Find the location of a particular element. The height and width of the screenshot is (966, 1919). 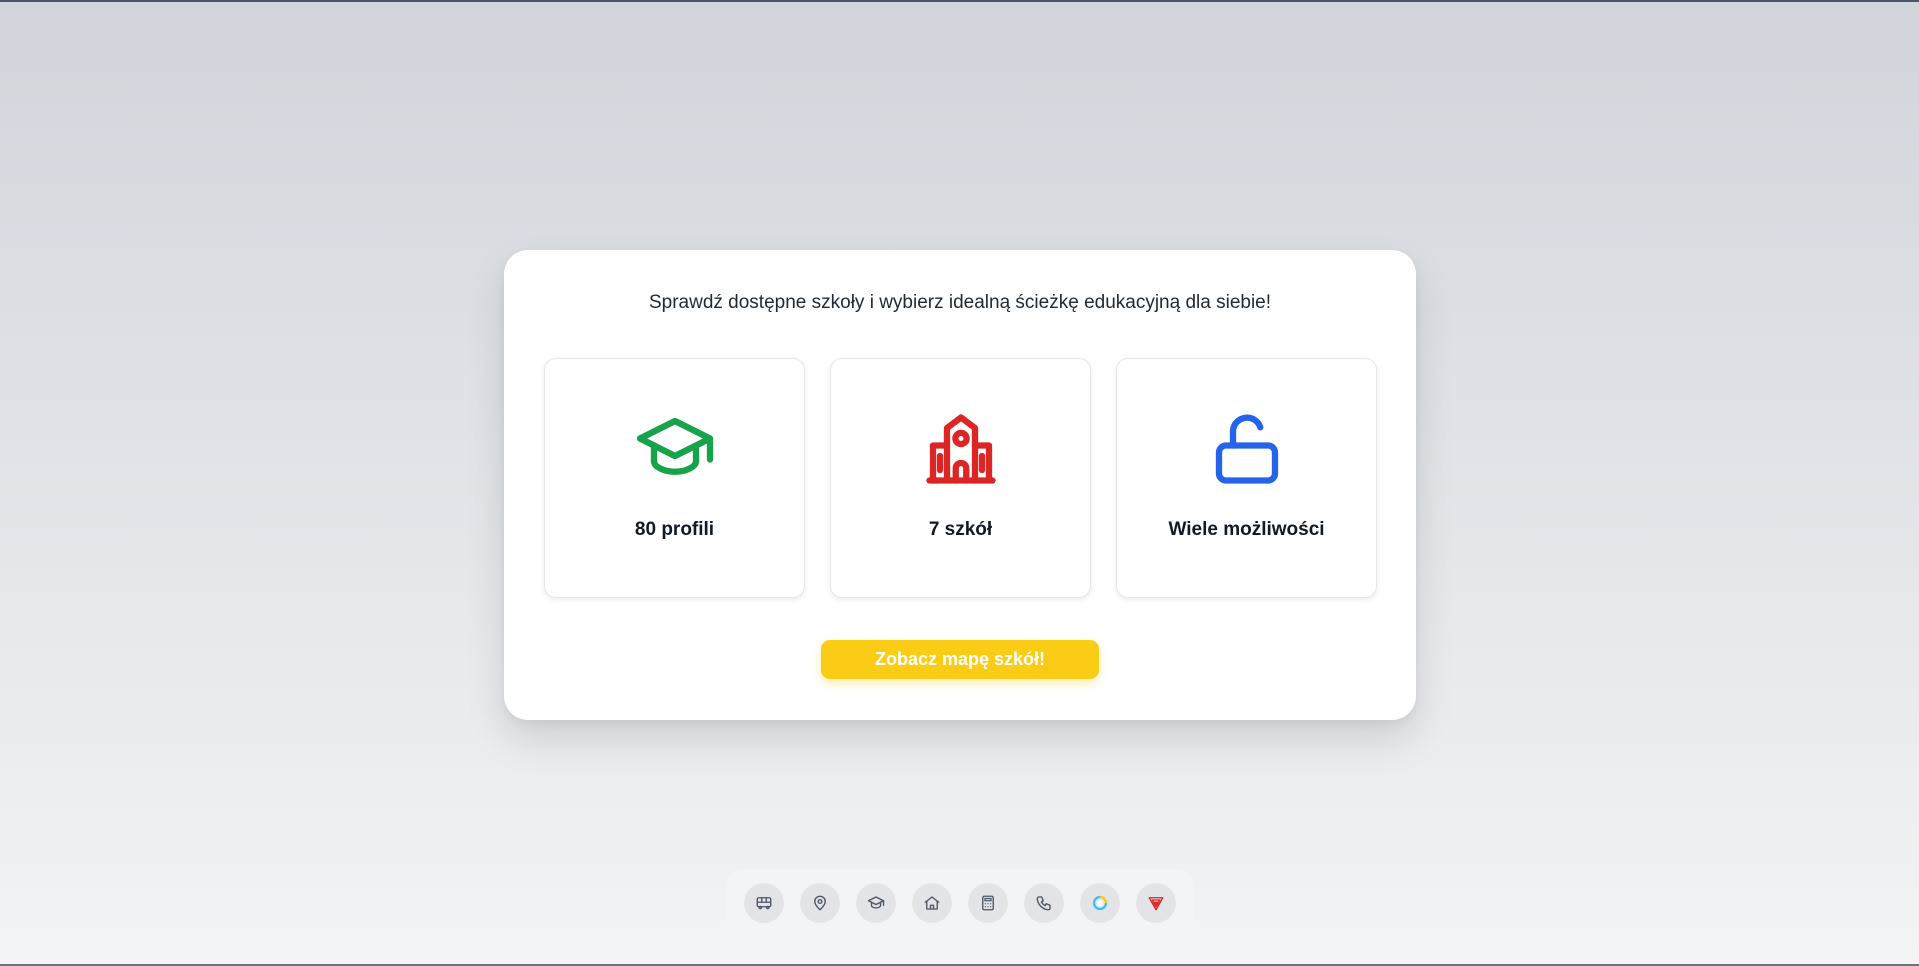

feature-card-possibilities: Wiele możliwości is located at coordinates (1246, 478).